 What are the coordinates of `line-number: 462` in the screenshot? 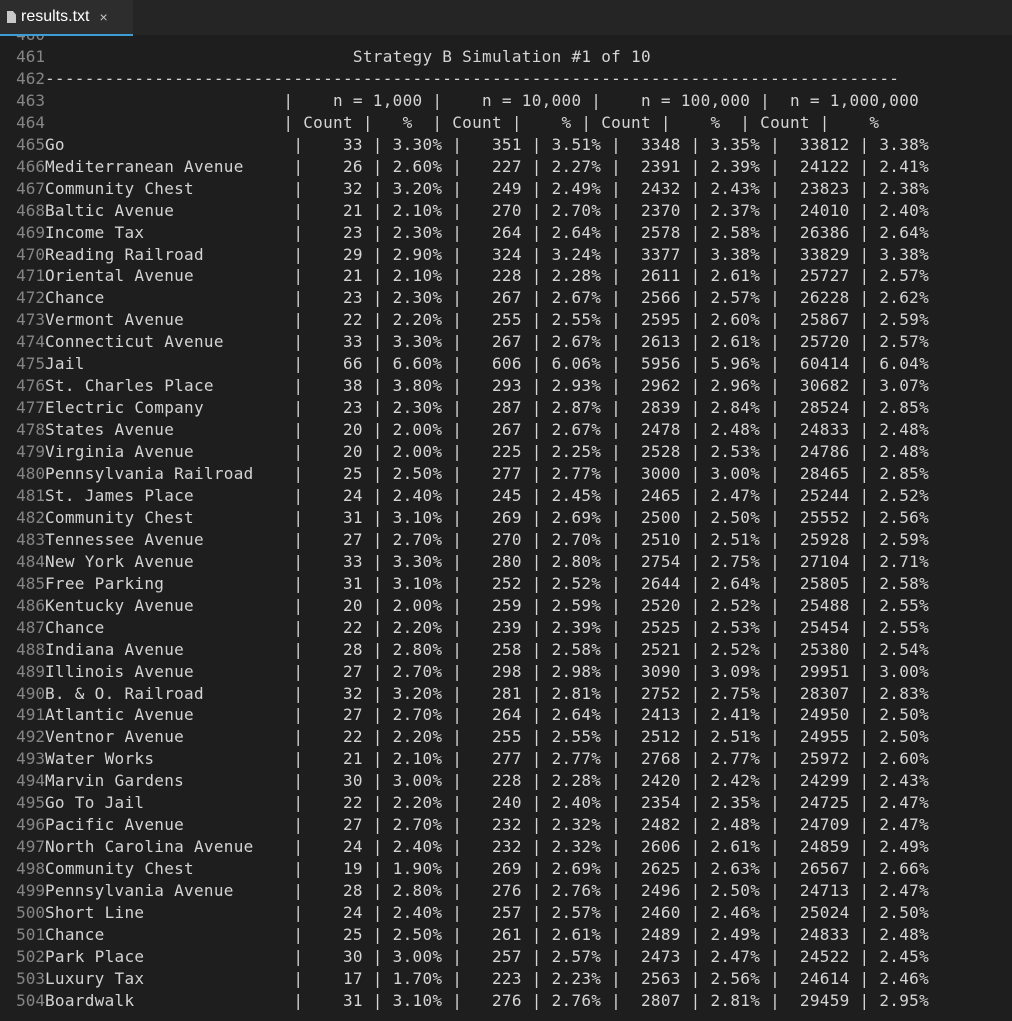 It's located at (30, 78).